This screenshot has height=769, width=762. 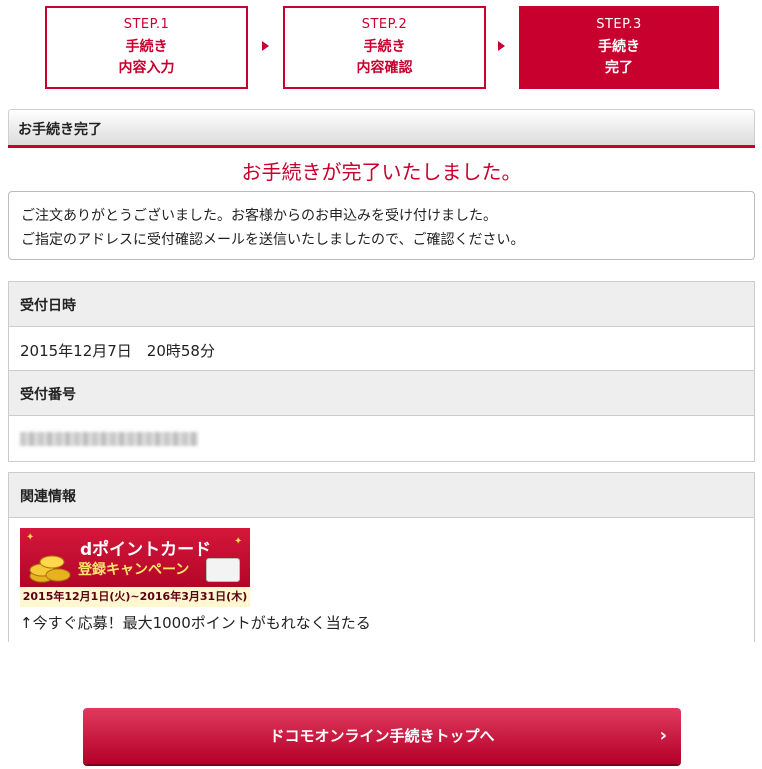 I want to click on step-1: STEP.1 手続き 内容入力, so click(x=146, y=47).